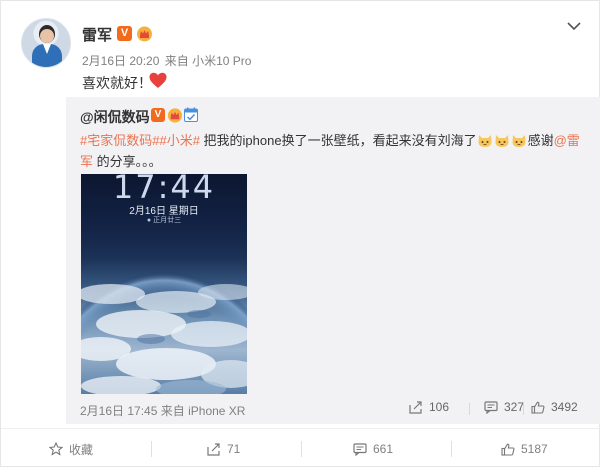 The height and width of the screenshot is (467, 600). What do you see at coordinates (158, 80) in the screenshot?
I see `red-heart-icon` at bounding box center [158, 80].